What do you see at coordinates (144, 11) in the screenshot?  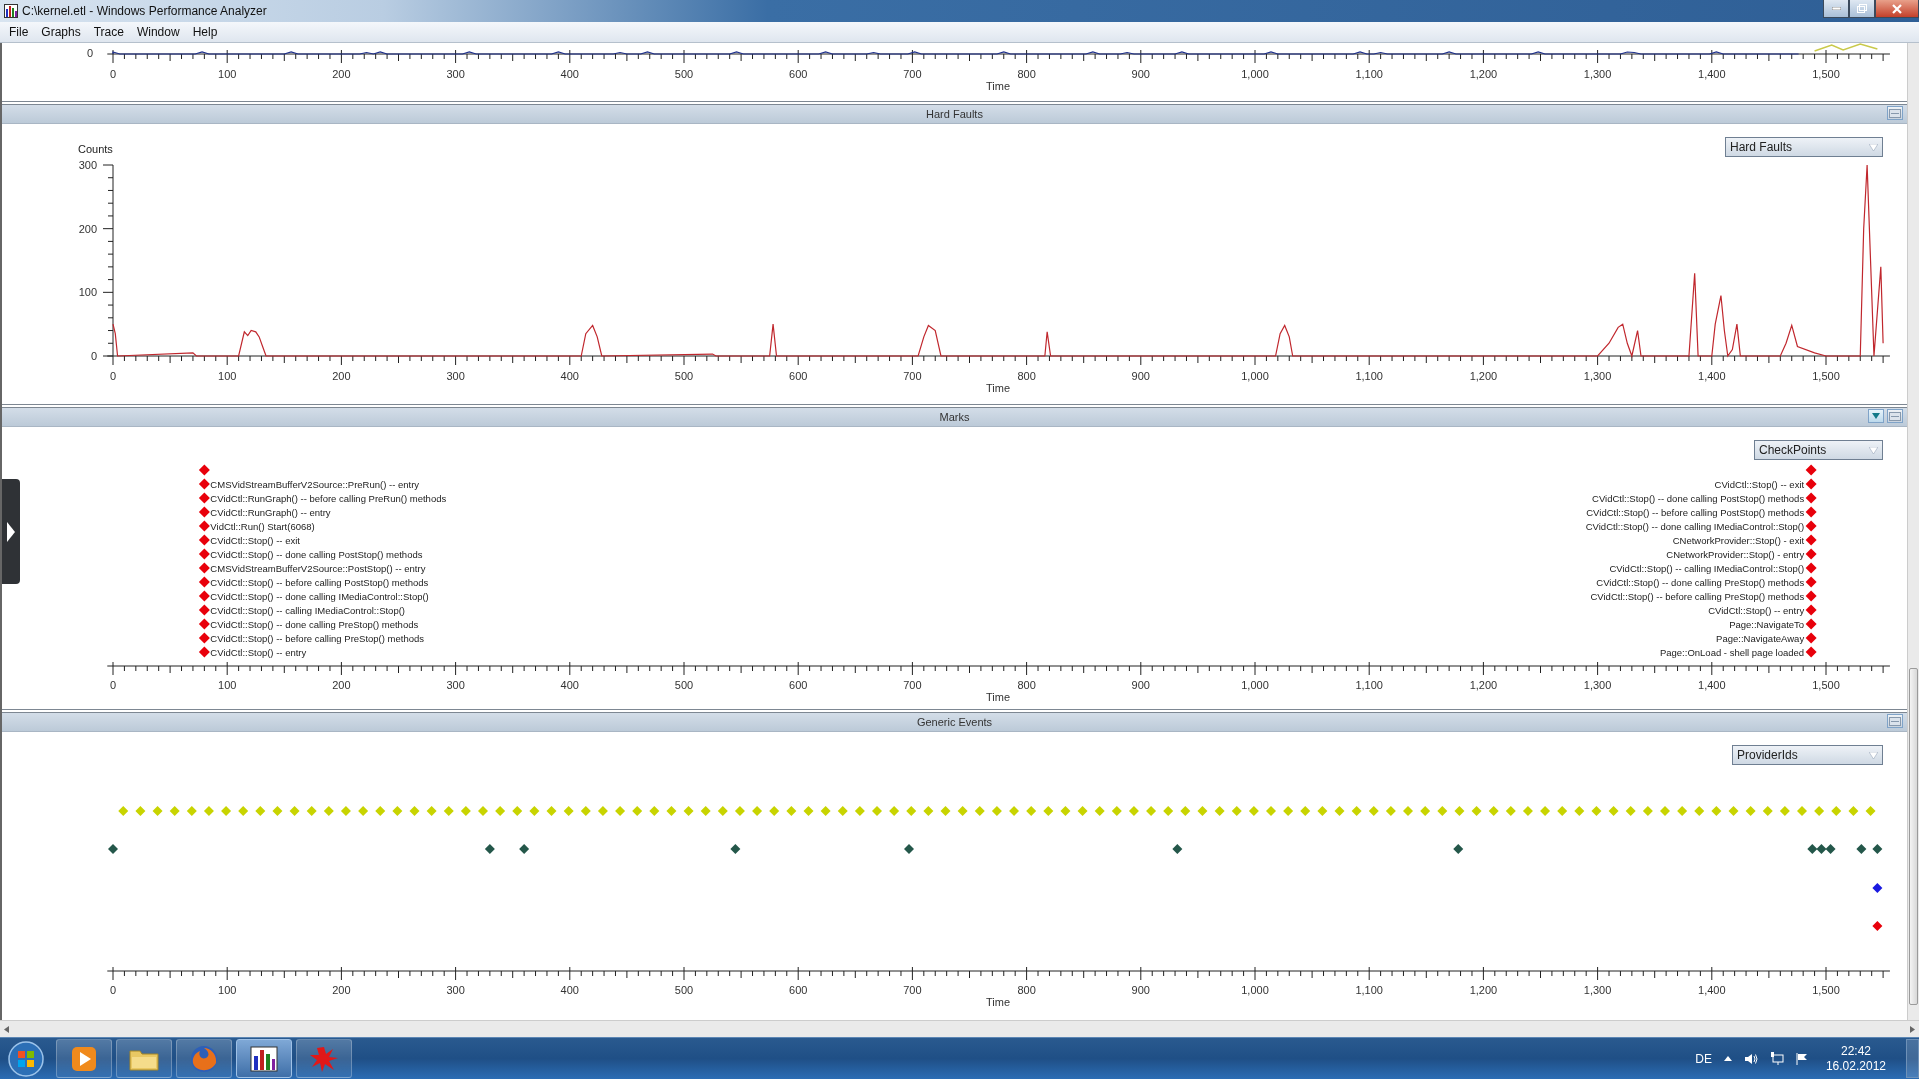 I see `window-title: C:\kernel.etl - Windows Performance Analyzer` at bounding box center [144, 11].